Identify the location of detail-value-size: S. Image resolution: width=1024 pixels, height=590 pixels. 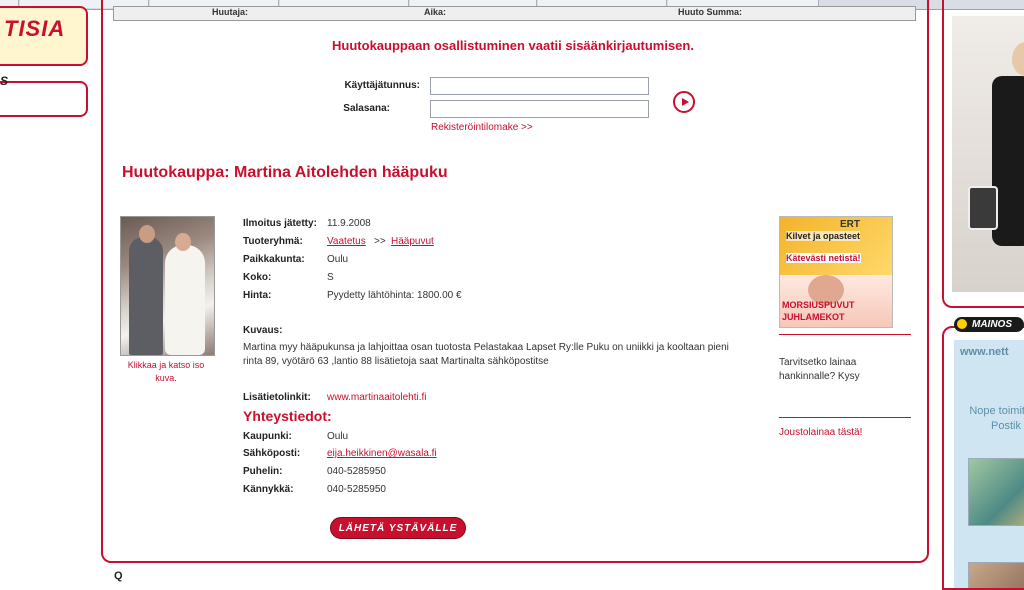
(330, 277).